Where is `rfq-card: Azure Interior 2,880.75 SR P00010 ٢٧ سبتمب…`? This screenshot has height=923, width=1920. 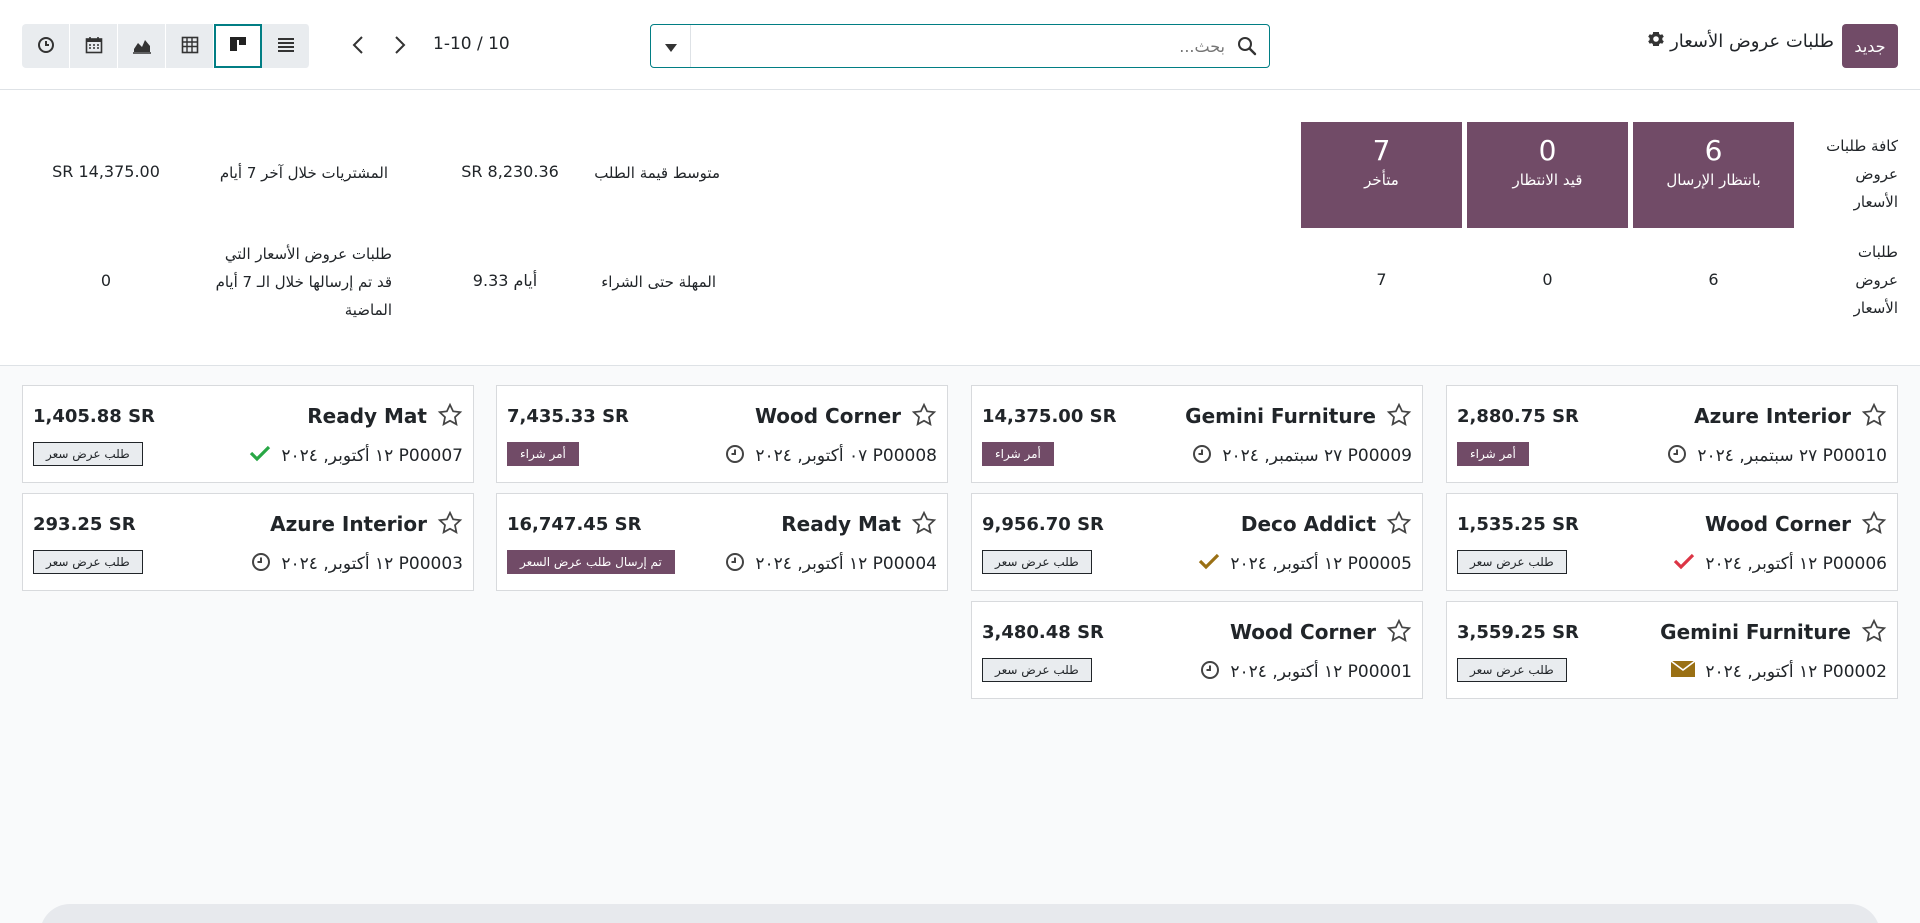 rfq-card: Azure Interior 2,880.75 SR P00010 ٢٧ سبتمب… is located at coordinates (1672, 434).